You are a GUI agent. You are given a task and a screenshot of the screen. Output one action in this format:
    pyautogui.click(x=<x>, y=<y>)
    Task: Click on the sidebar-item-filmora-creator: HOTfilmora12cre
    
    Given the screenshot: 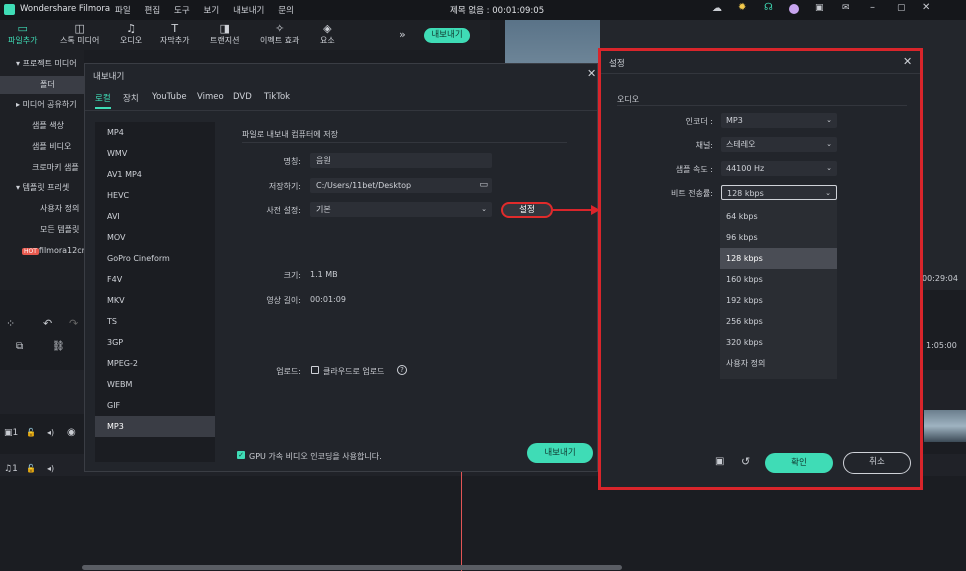 What is the action you would take?
    pyautogui.click(x=42, y=251)
    